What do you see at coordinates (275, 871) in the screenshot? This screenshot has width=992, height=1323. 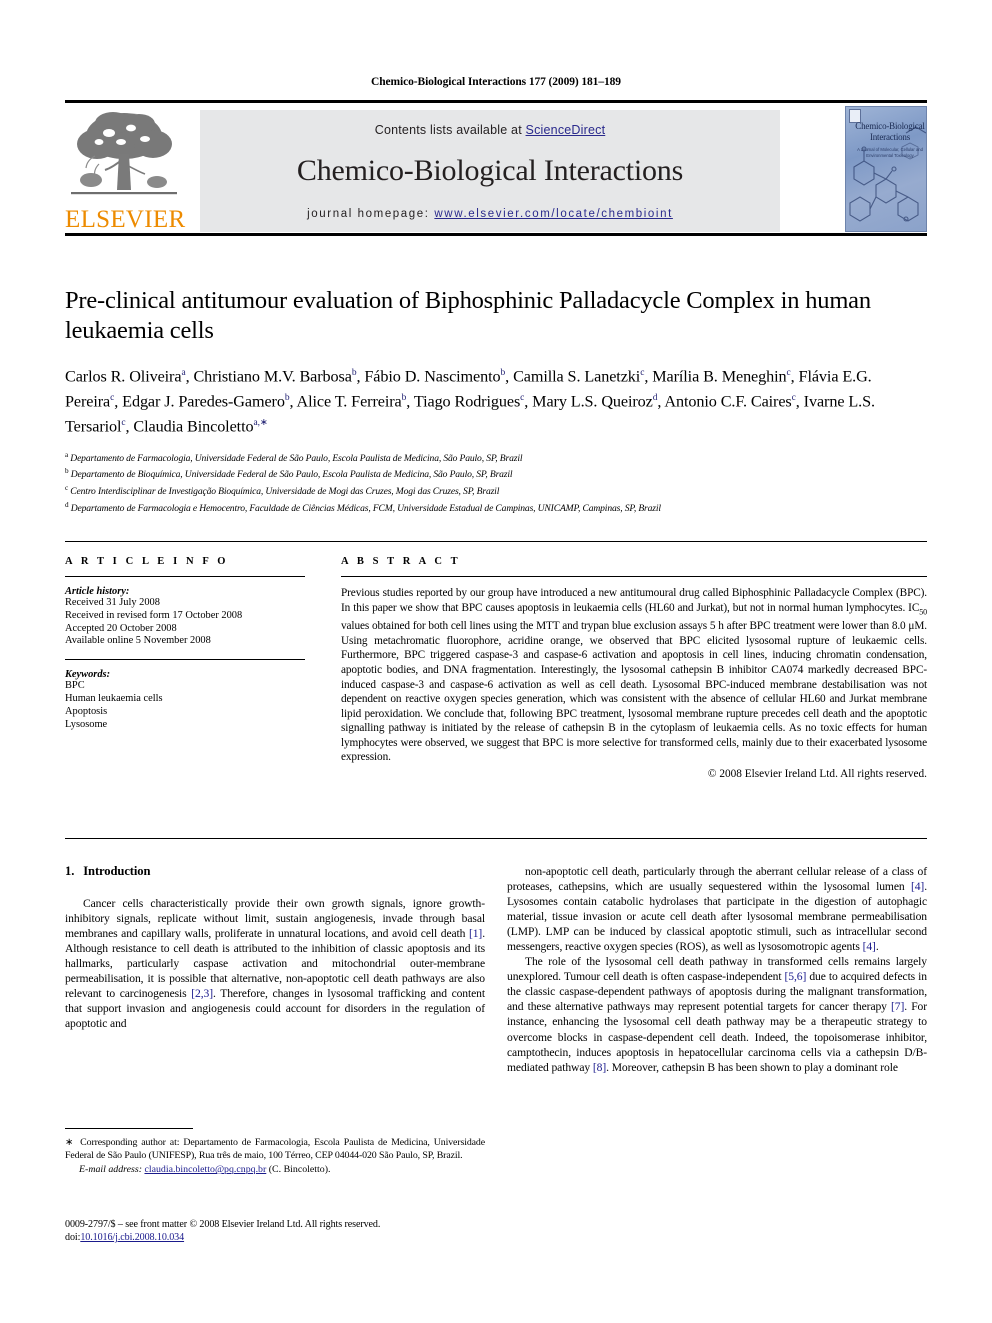 I see `section-heading-introduction: 1. Introduction` at bounding box center [275, 871].